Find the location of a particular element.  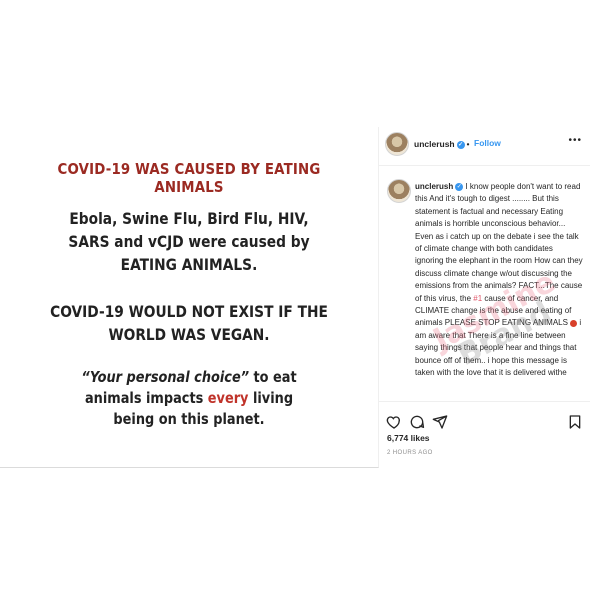

like-count: 6,774 likes is located at coordinates (408, 438).